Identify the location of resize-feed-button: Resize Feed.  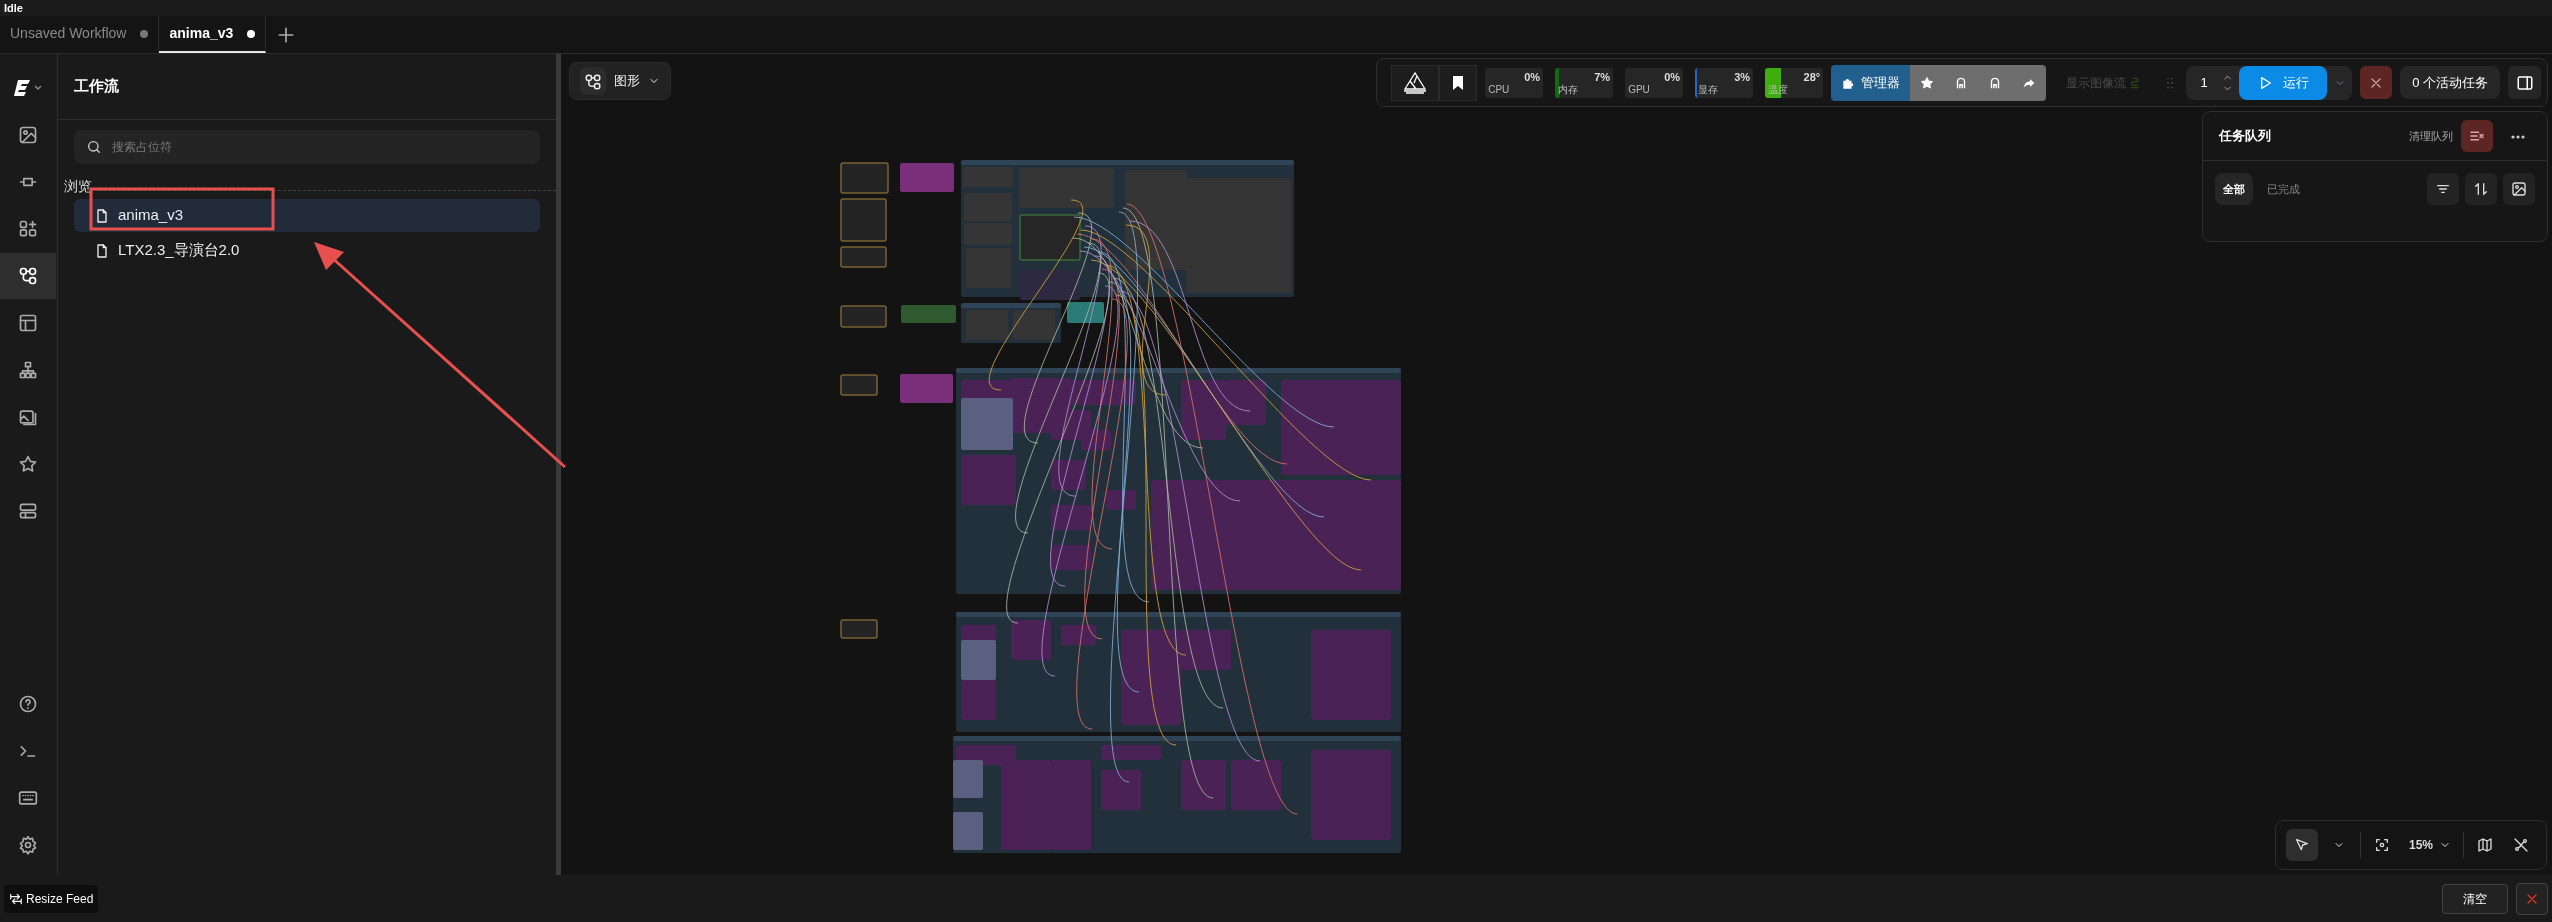
(51, 898).